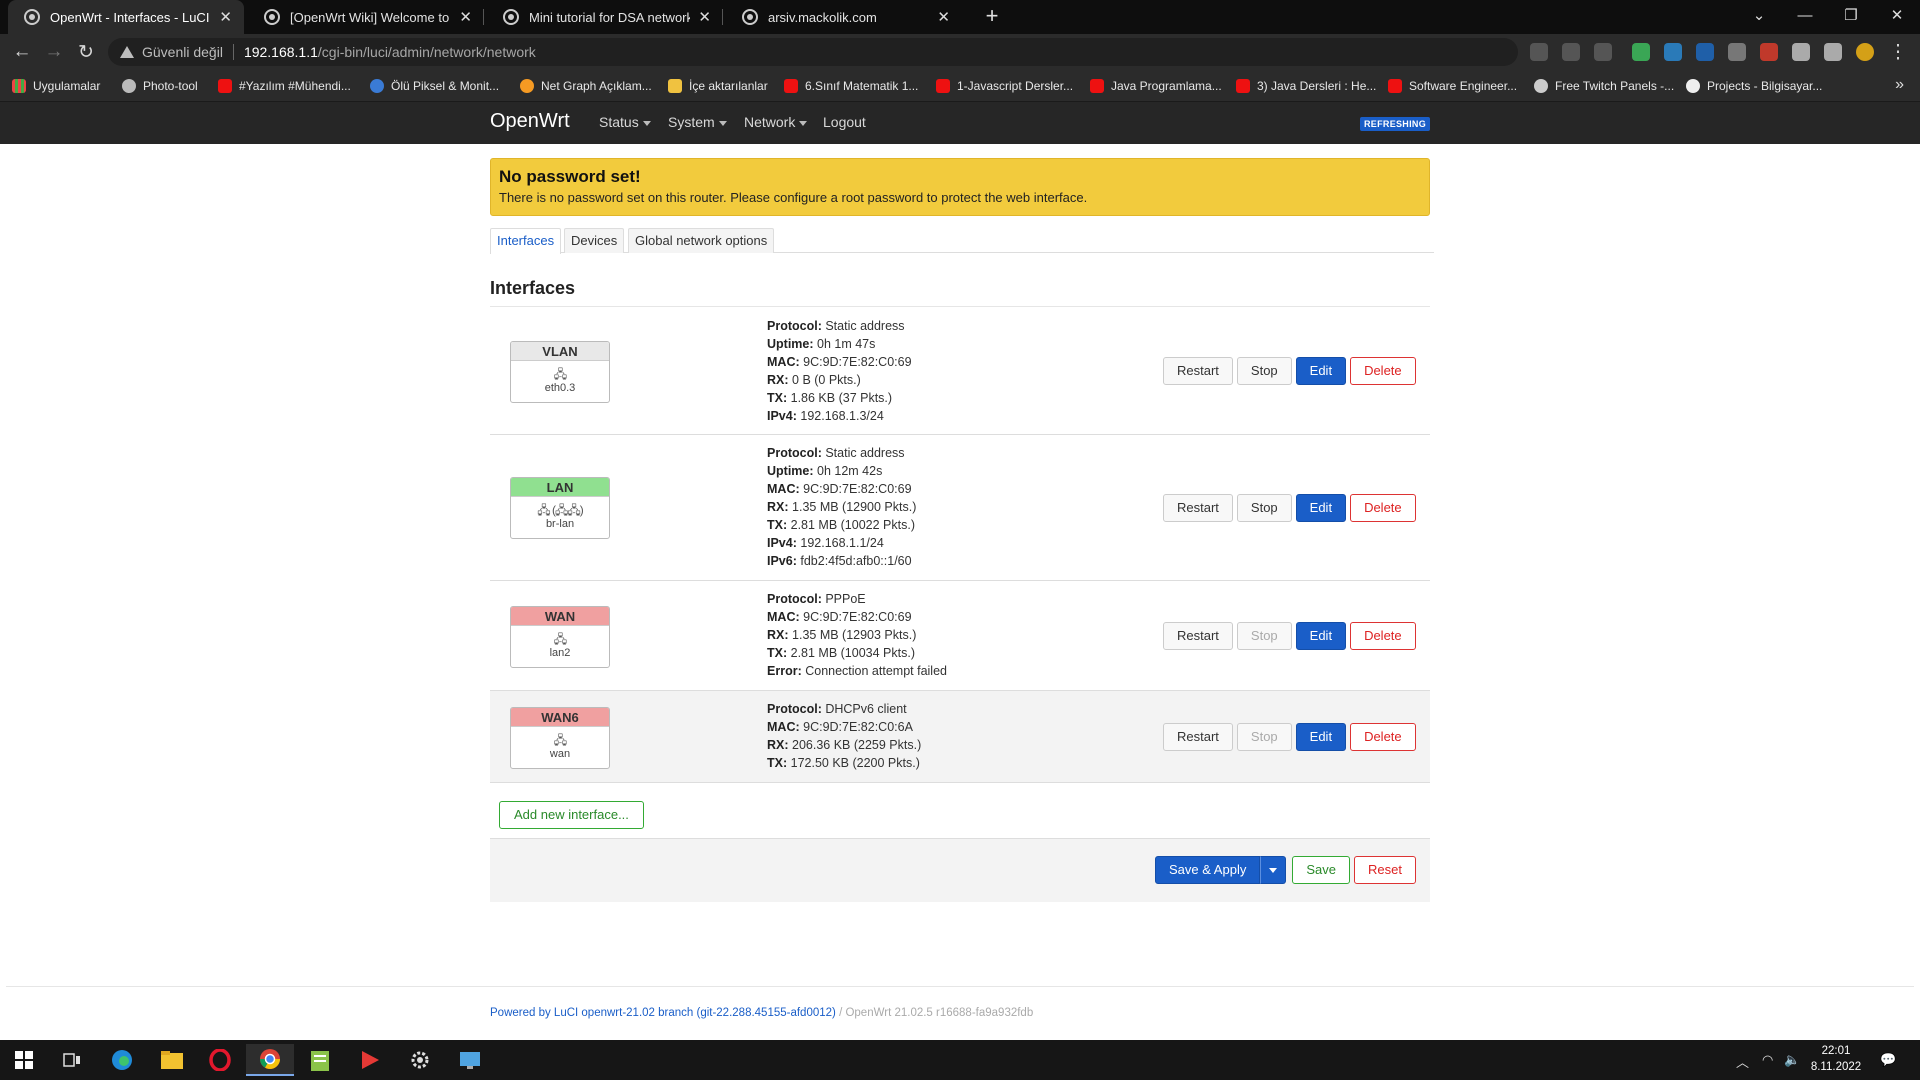  I want to click on site-icon, so click(1541, 86).